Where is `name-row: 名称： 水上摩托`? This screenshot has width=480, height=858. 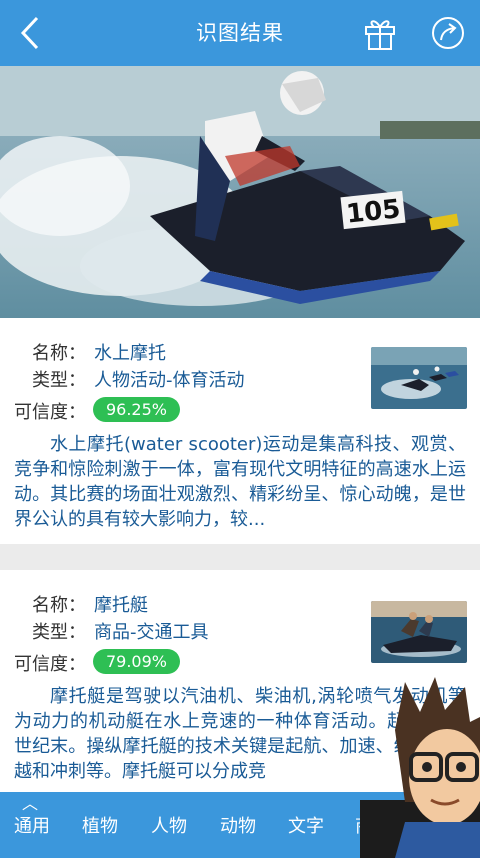
name-row: 名称： 水上摩托 is located at coordinates (99, 352).